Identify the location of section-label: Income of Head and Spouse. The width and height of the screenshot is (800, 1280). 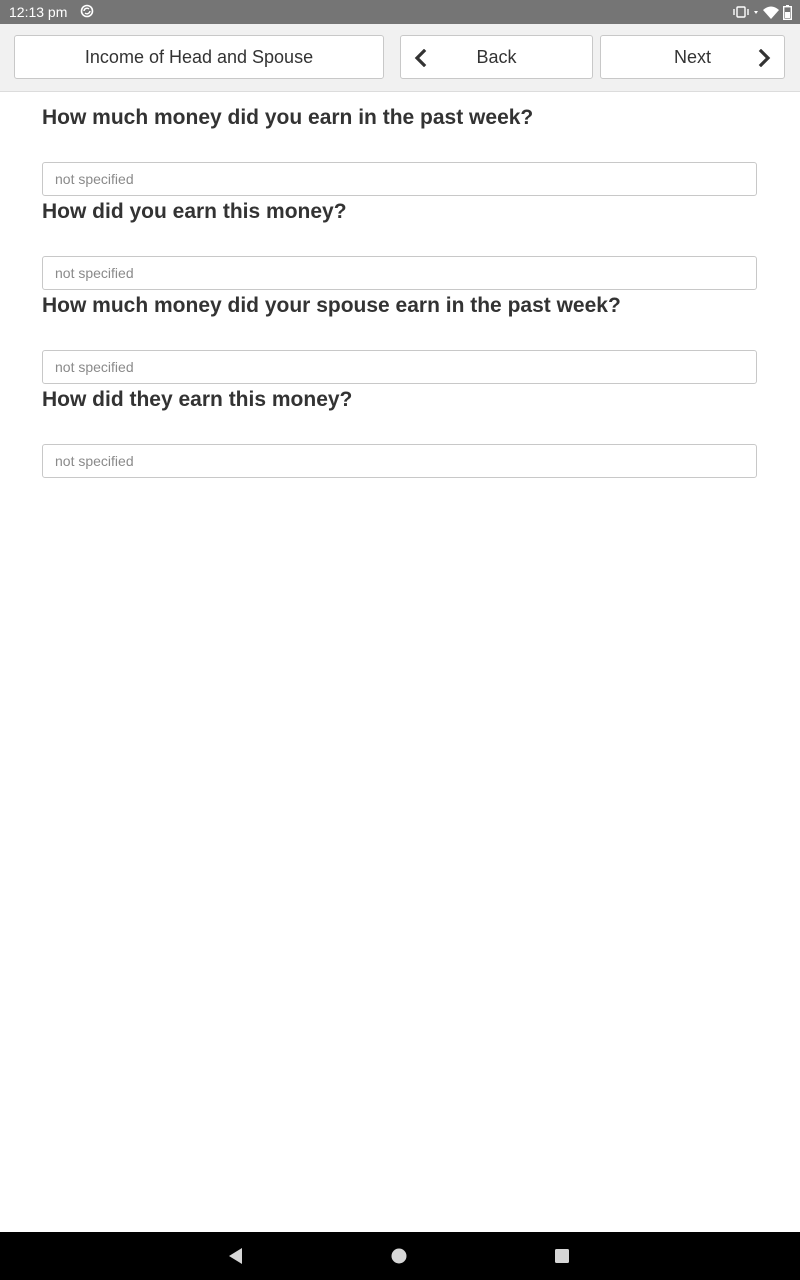
(199, 56).